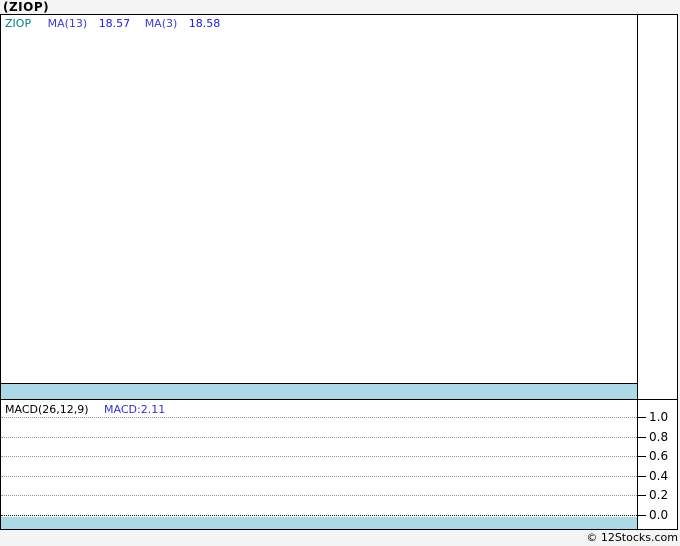 The image size is (680, 546). Describe the element at coordinates (659, 515) in the screenshot. I see `y-axis-tick-label: 0.0` at that location.